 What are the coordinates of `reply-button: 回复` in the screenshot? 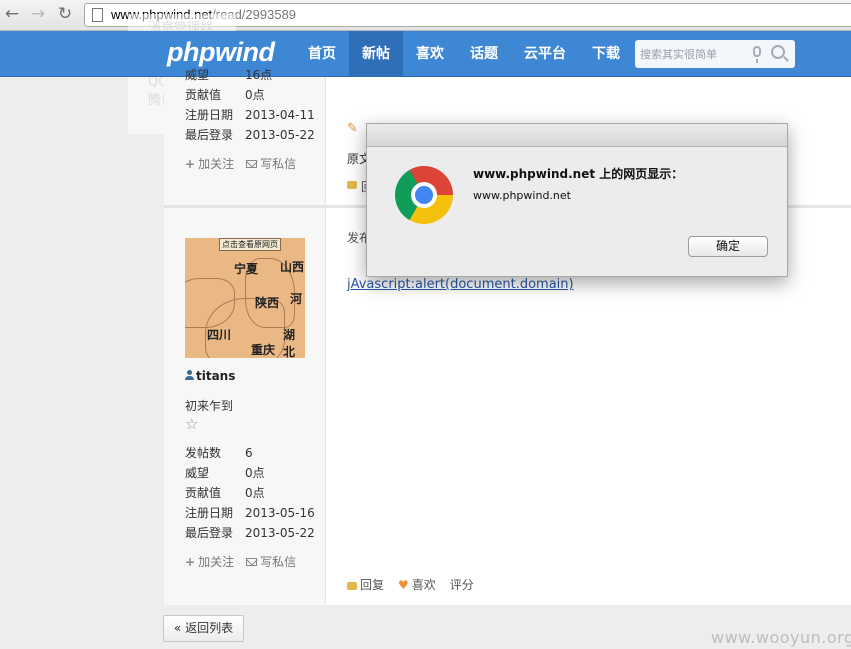 It's located at (365, 584).